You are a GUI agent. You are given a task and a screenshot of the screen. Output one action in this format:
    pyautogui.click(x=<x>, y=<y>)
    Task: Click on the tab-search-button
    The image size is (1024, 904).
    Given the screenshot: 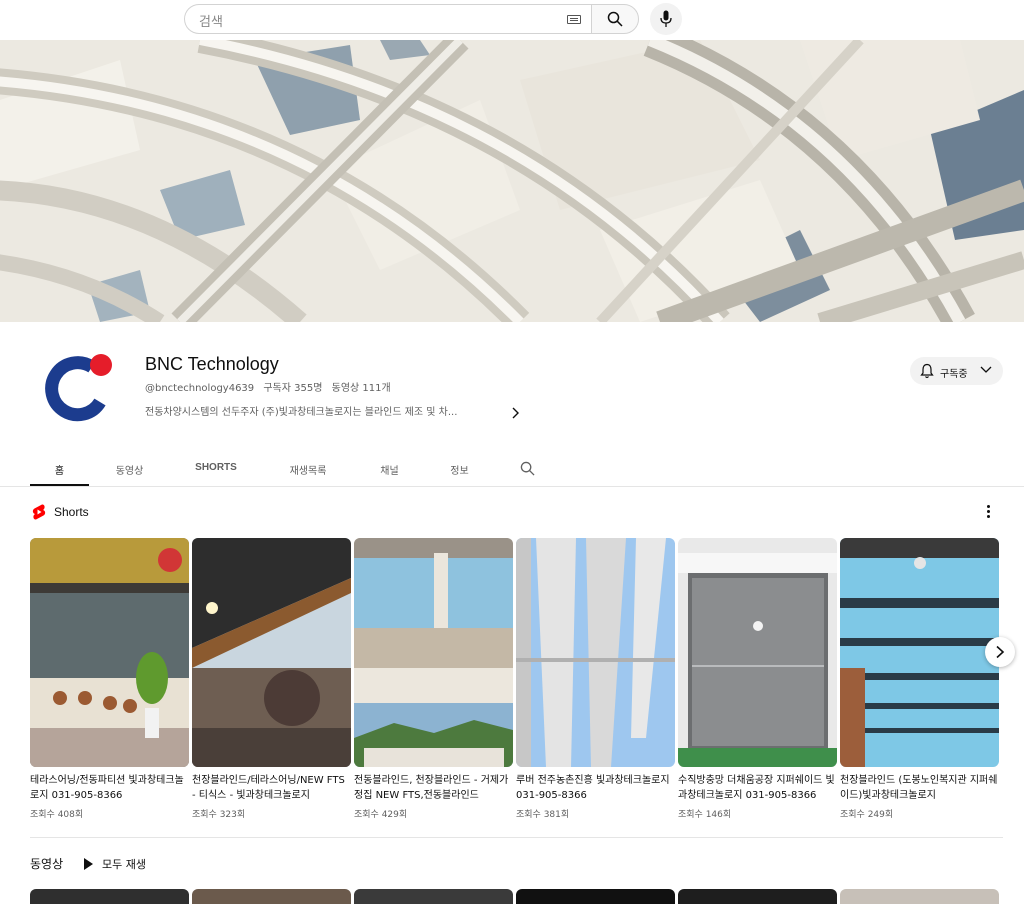 What is the action you would take?
    pyautogui.click(x=527, y=470)
    